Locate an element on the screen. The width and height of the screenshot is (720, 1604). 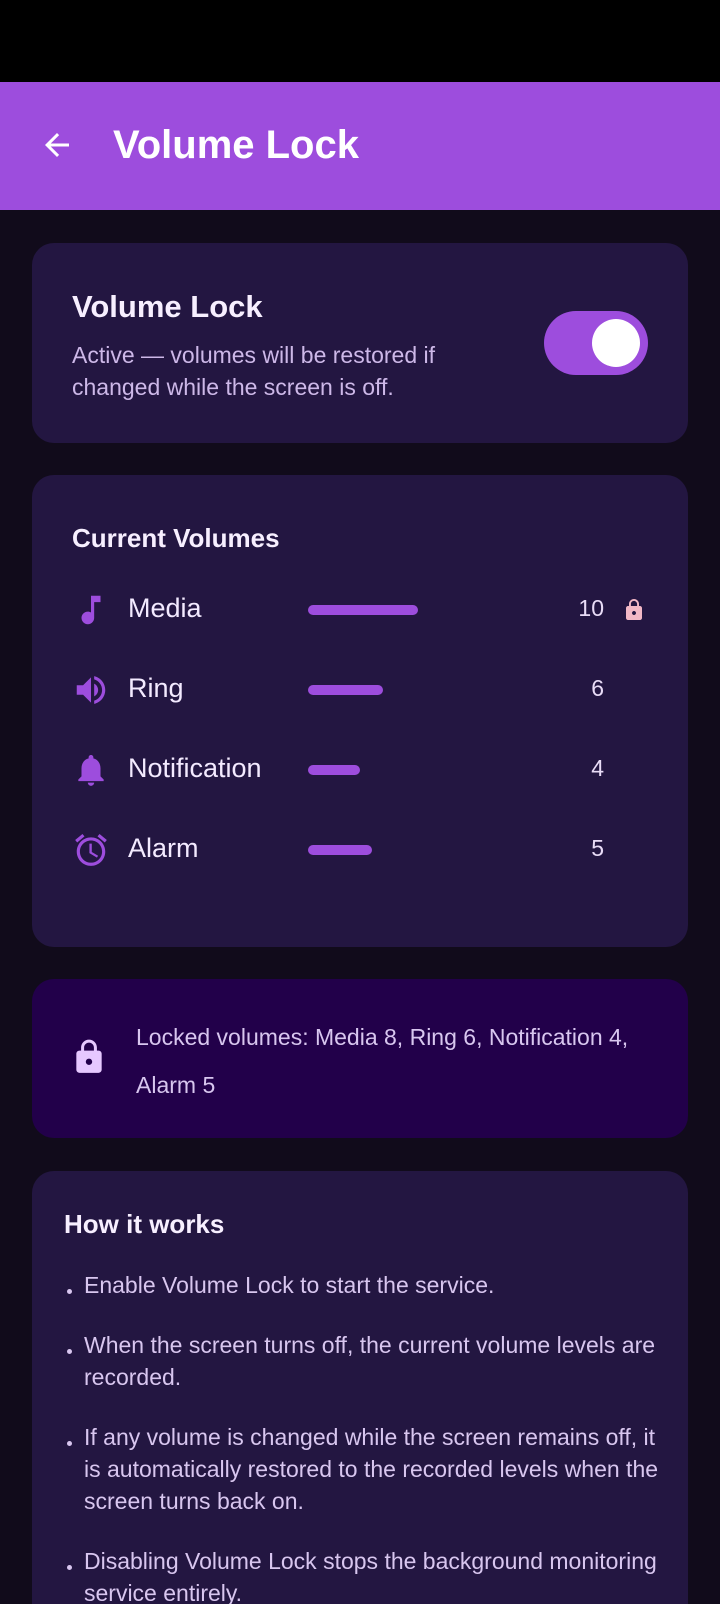
back-arrow-icon is located at coordinates (57, 145).